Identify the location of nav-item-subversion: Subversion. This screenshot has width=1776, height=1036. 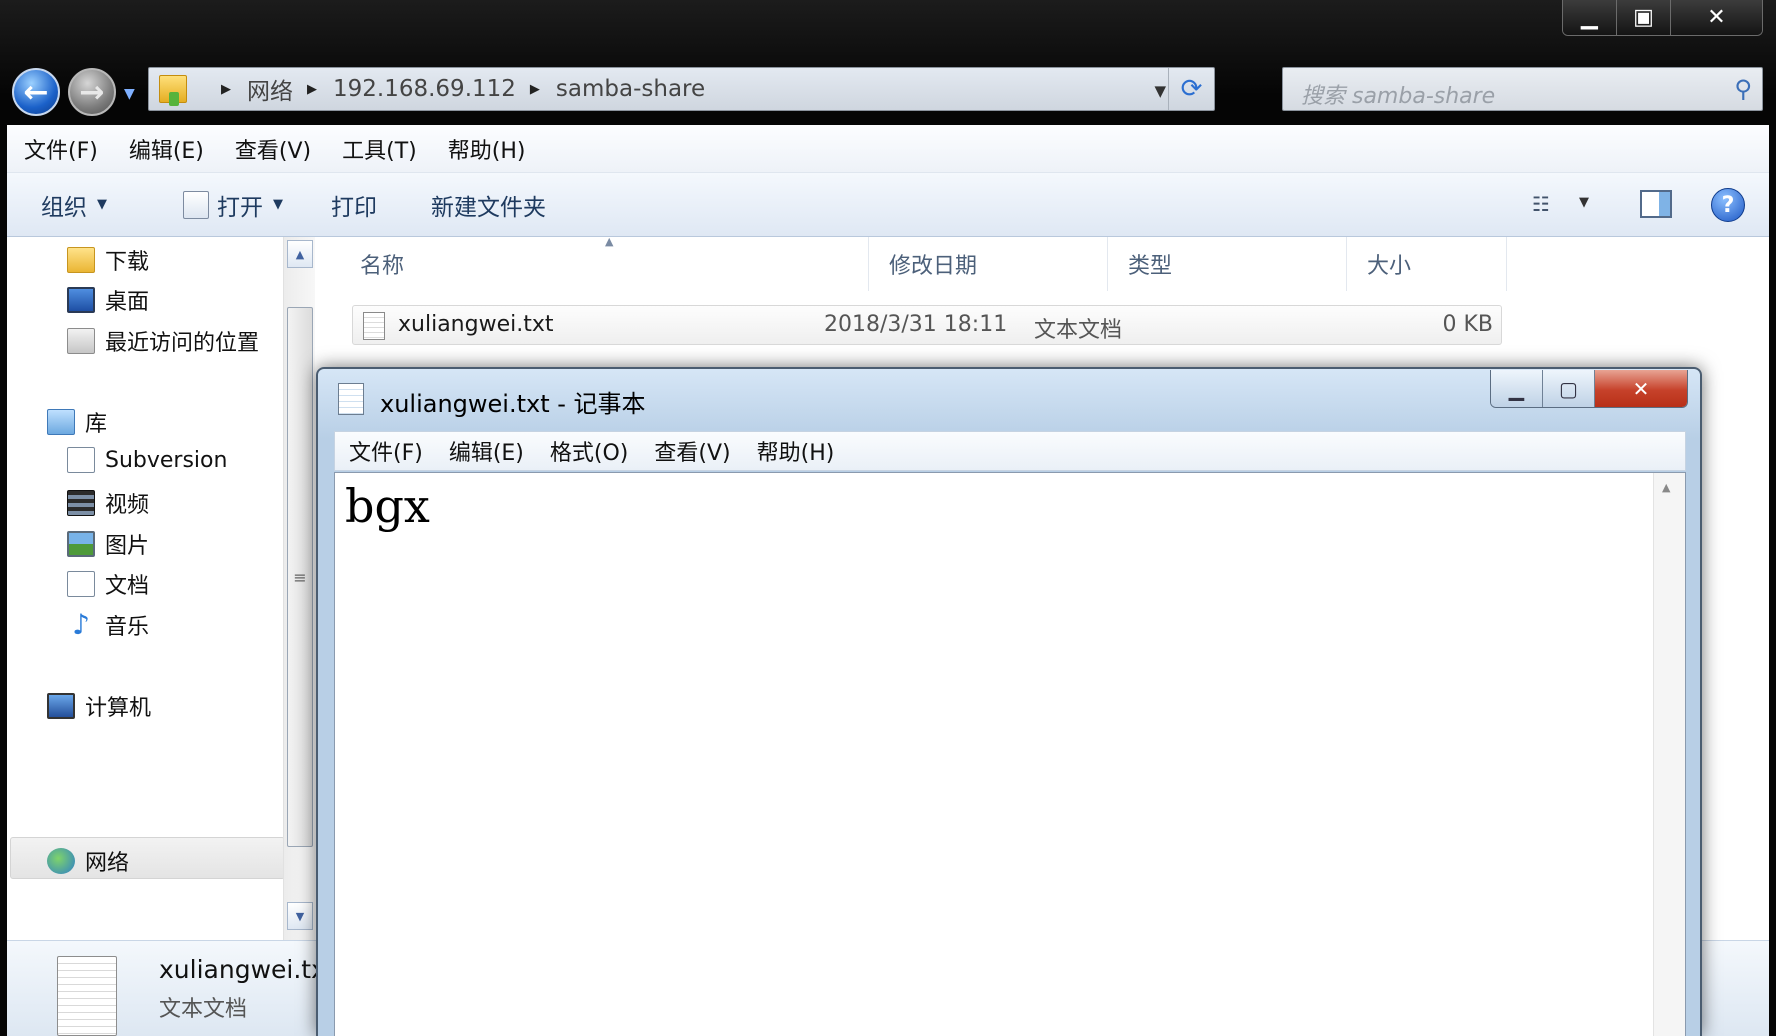
(147, 460).